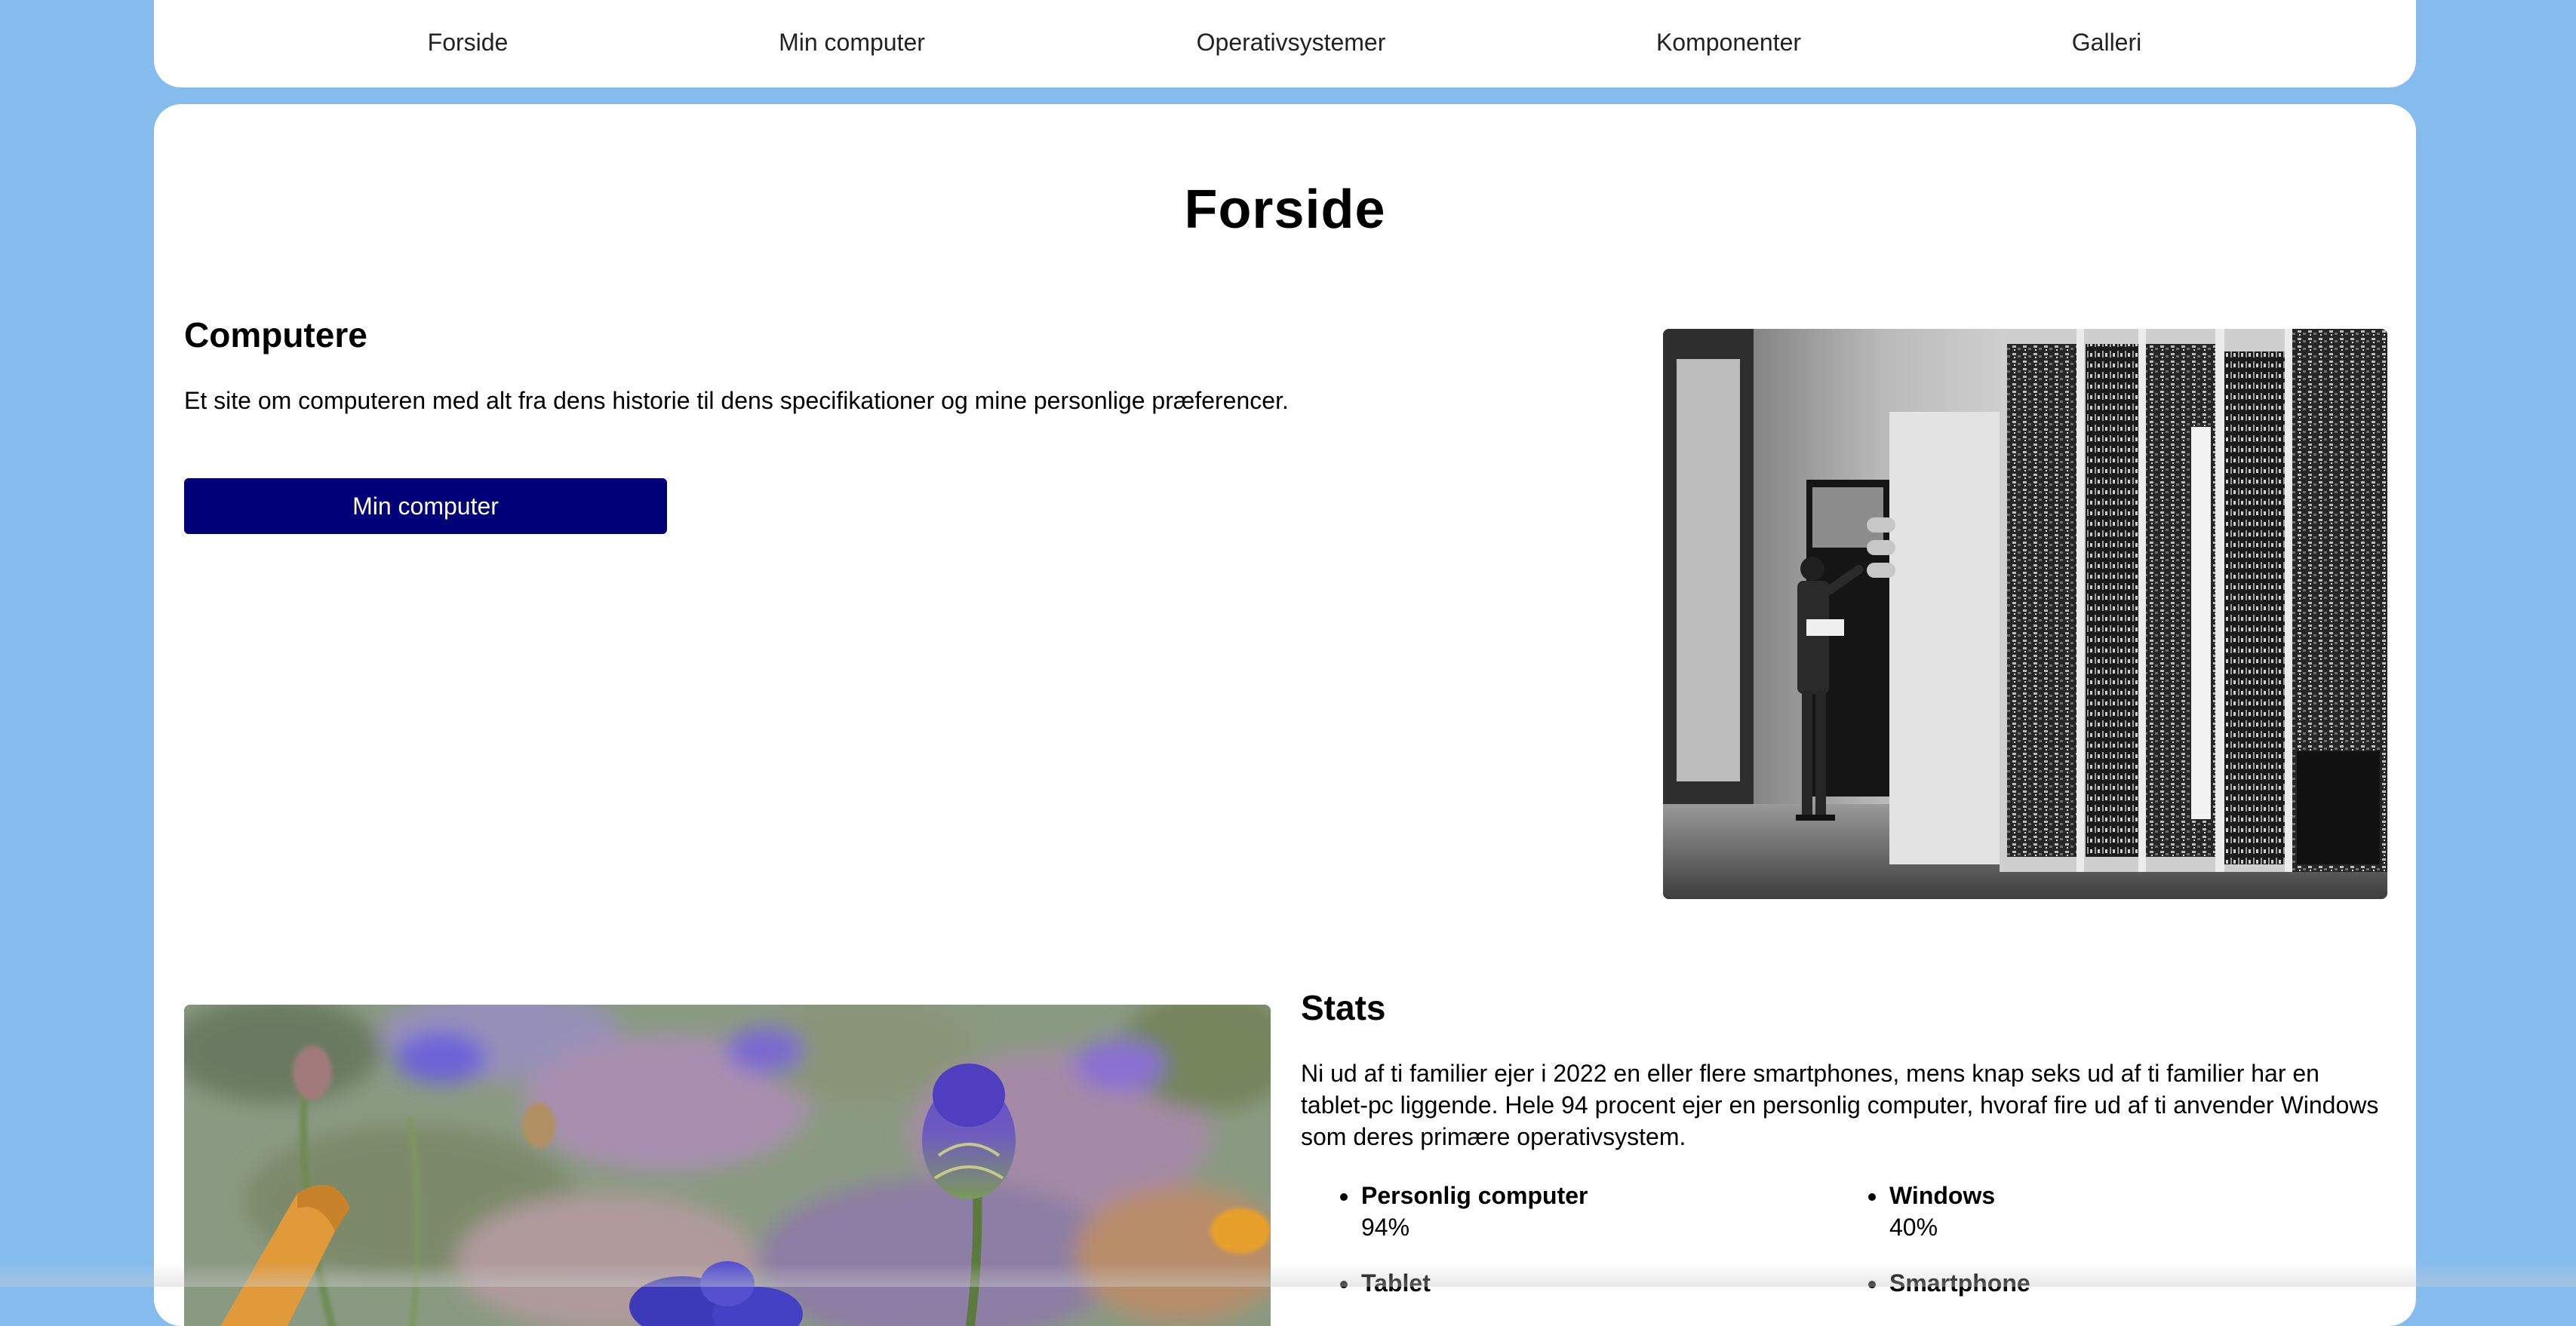 The width and height of the screenshot is (2576, 1326). Describe the element at coordinates (275, 335) in the screenshot. I see `computere-heading: Computere` at that location.